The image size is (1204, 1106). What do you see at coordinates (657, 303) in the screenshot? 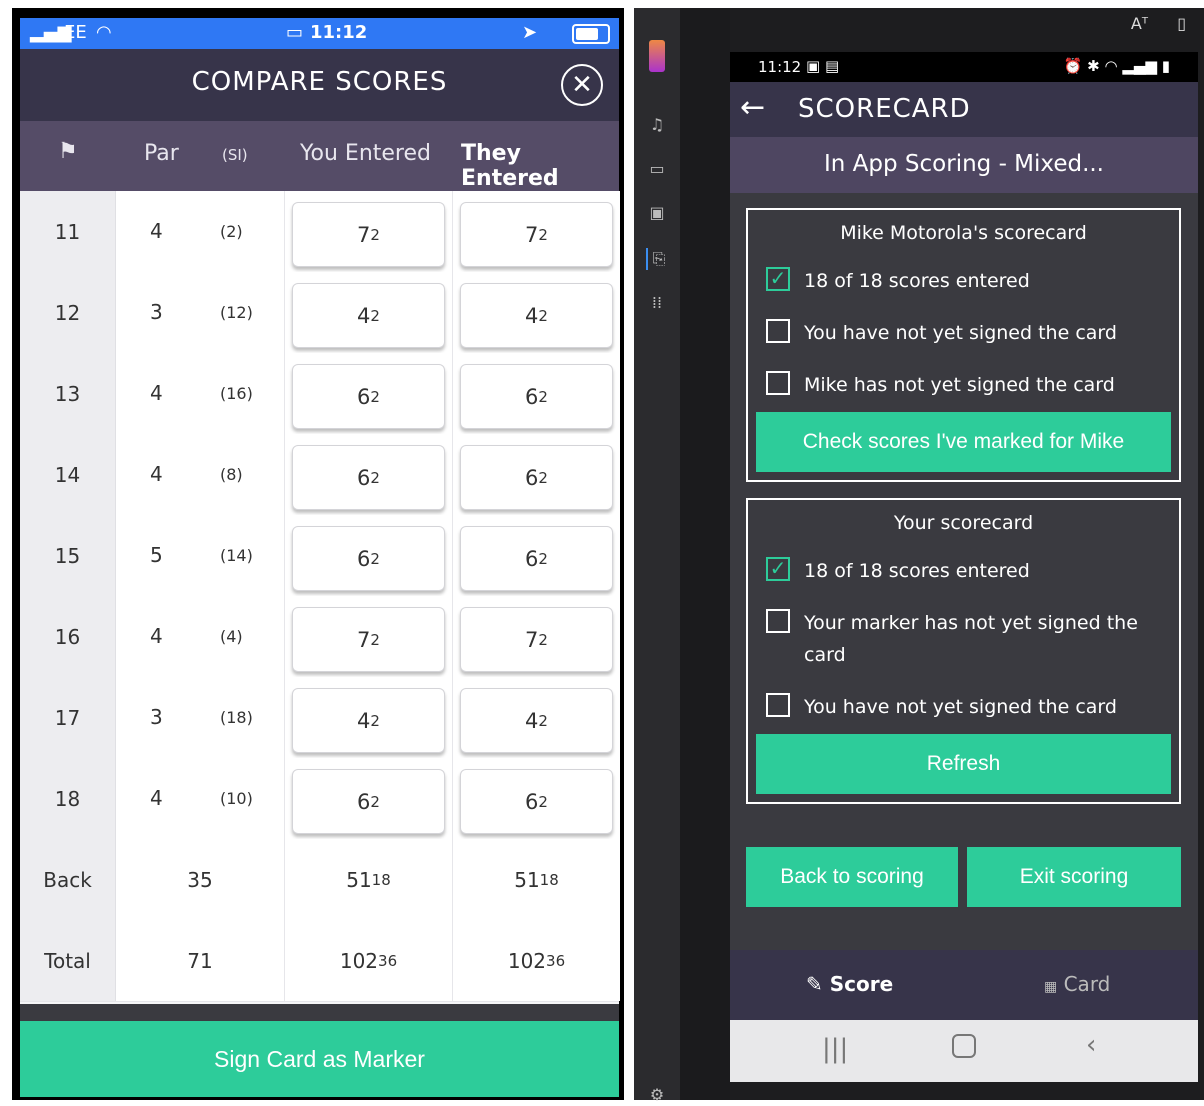
I see `apps-grid-icon: ⁞⁞` at bounding box center [657, 303].